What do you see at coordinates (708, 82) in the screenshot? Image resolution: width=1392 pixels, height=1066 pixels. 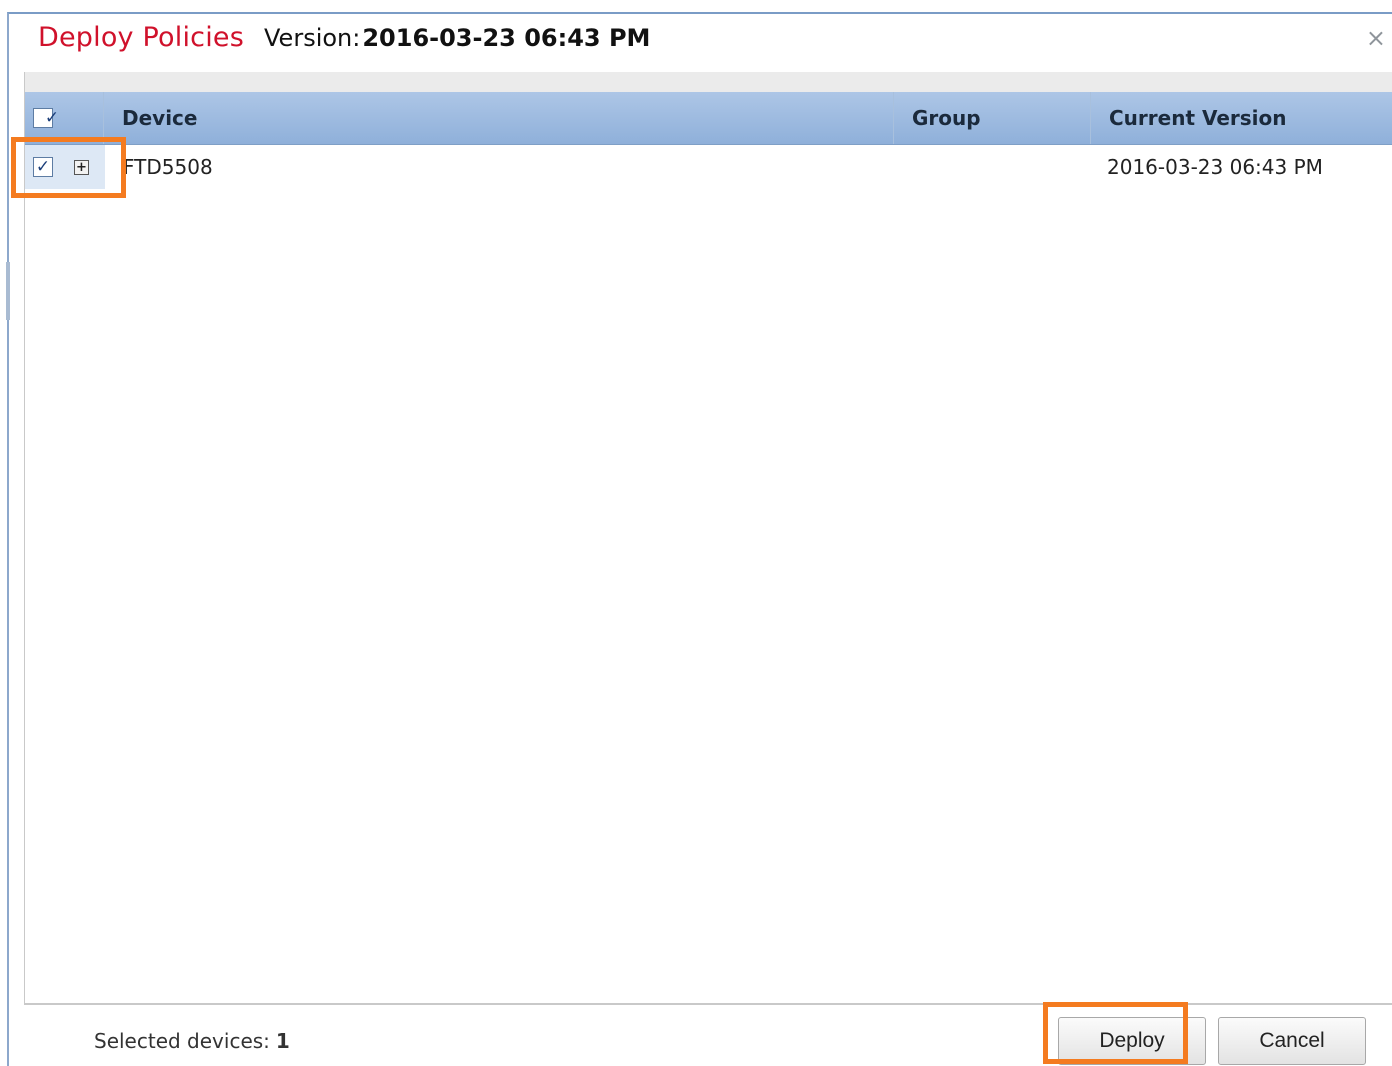 I see `grid-toolbar-strip` at bounding box center [708, 82].